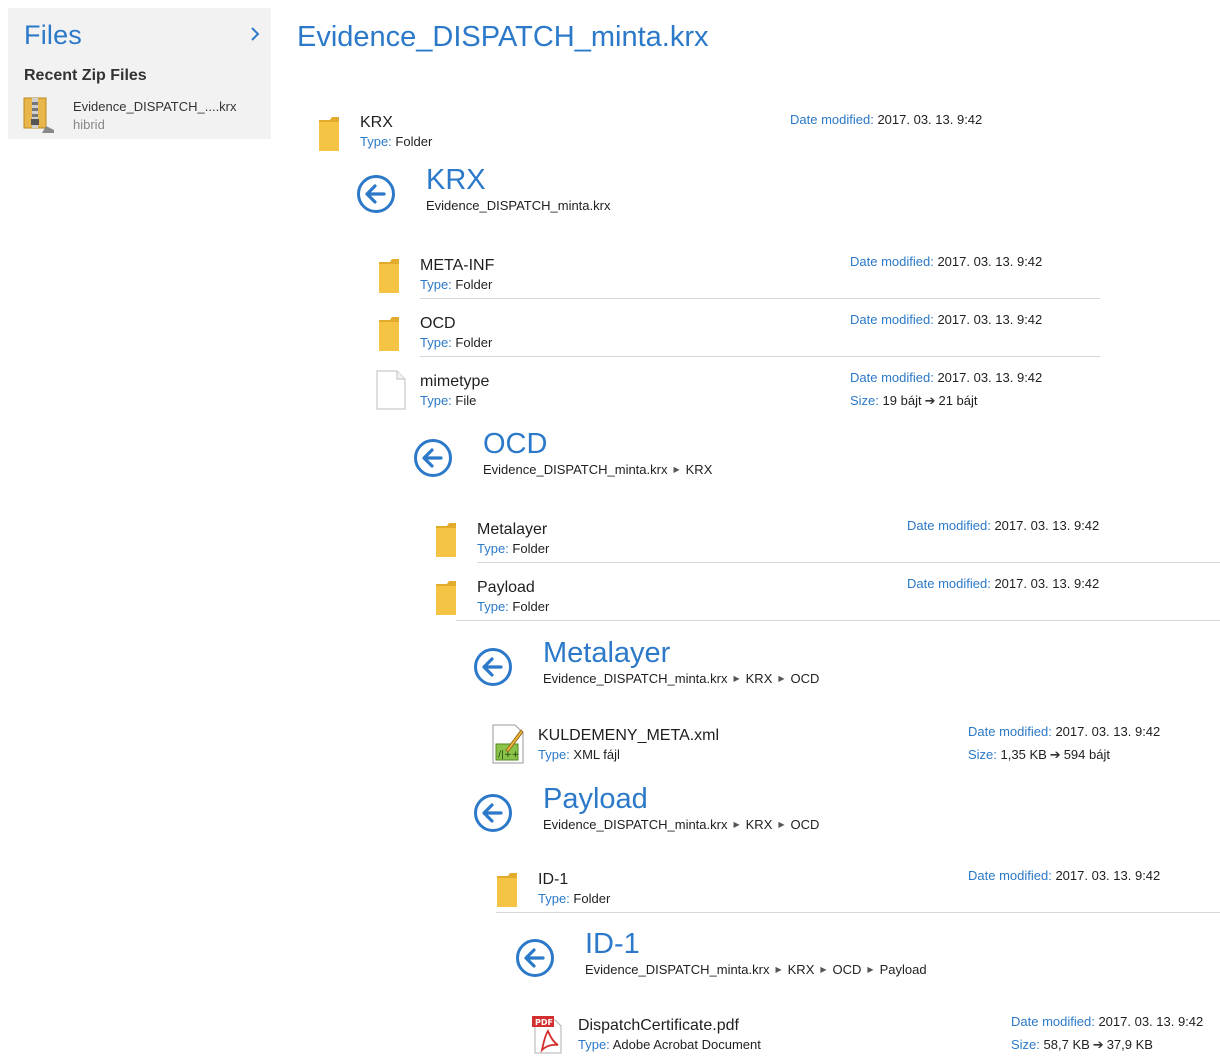 The height and width of the screenshot is (1060, 1220). What do you see at coordinates (142, 117) in the screenshot?
I see `recent-zip-item: Evidence_DISPATCH_....krx hibrid` at bounding box center [142, 117].